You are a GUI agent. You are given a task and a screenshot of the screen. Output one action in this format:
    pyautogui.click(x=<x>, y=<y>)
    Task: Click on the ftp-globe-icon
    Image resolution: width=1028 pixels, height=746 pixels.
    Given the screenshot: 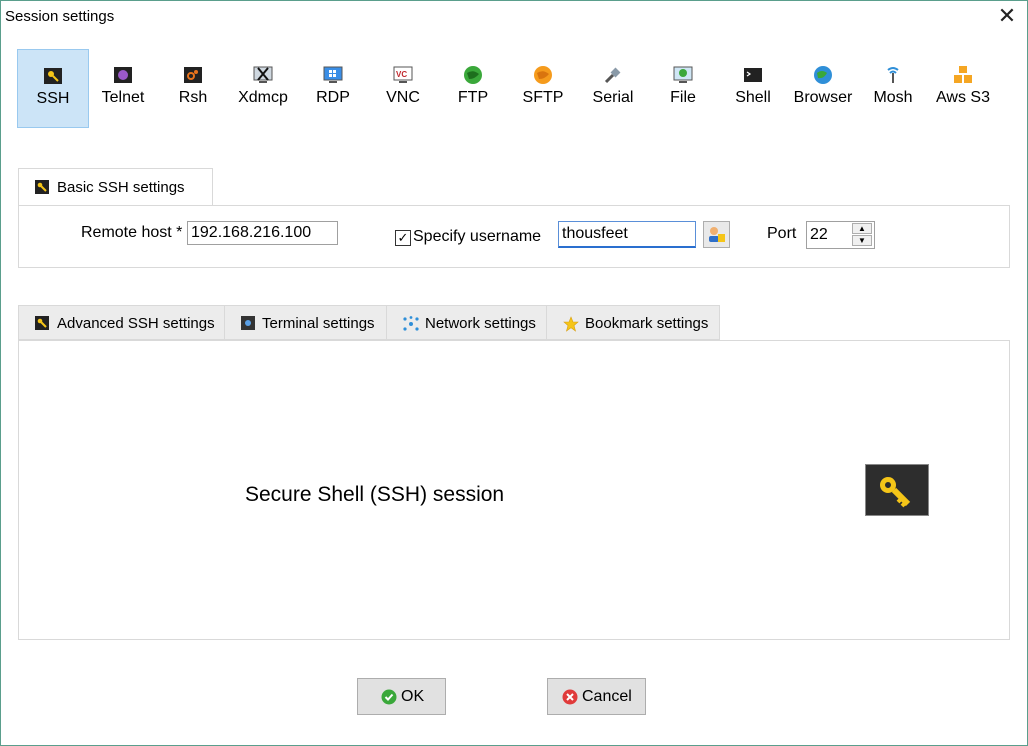 What is the action you would take?
    pyautogui.click(x=473, y=75)
    